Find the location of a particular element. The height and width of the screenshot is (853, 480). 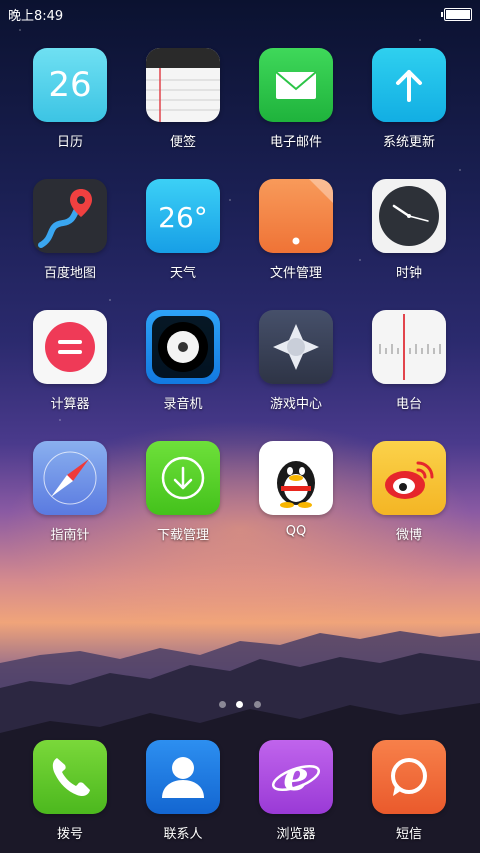

dock-phone: 拨号 is located at coordinates (70, 791).